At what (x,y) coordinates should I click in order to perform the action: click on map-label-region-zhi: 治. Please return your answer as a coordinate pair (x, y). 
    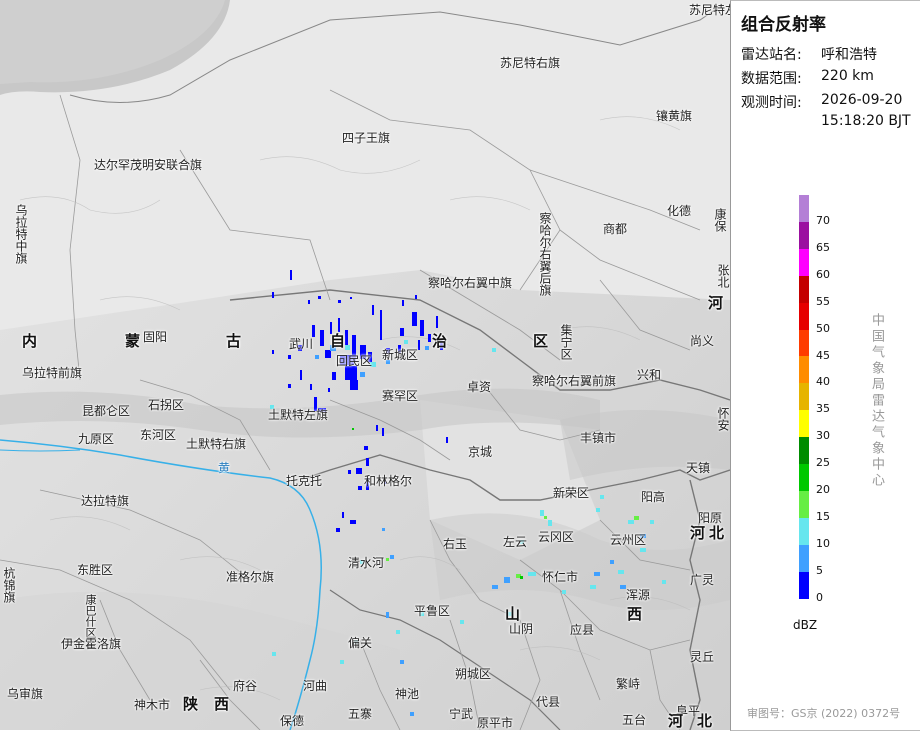
    Looking at the image, I should click on (440, 341).